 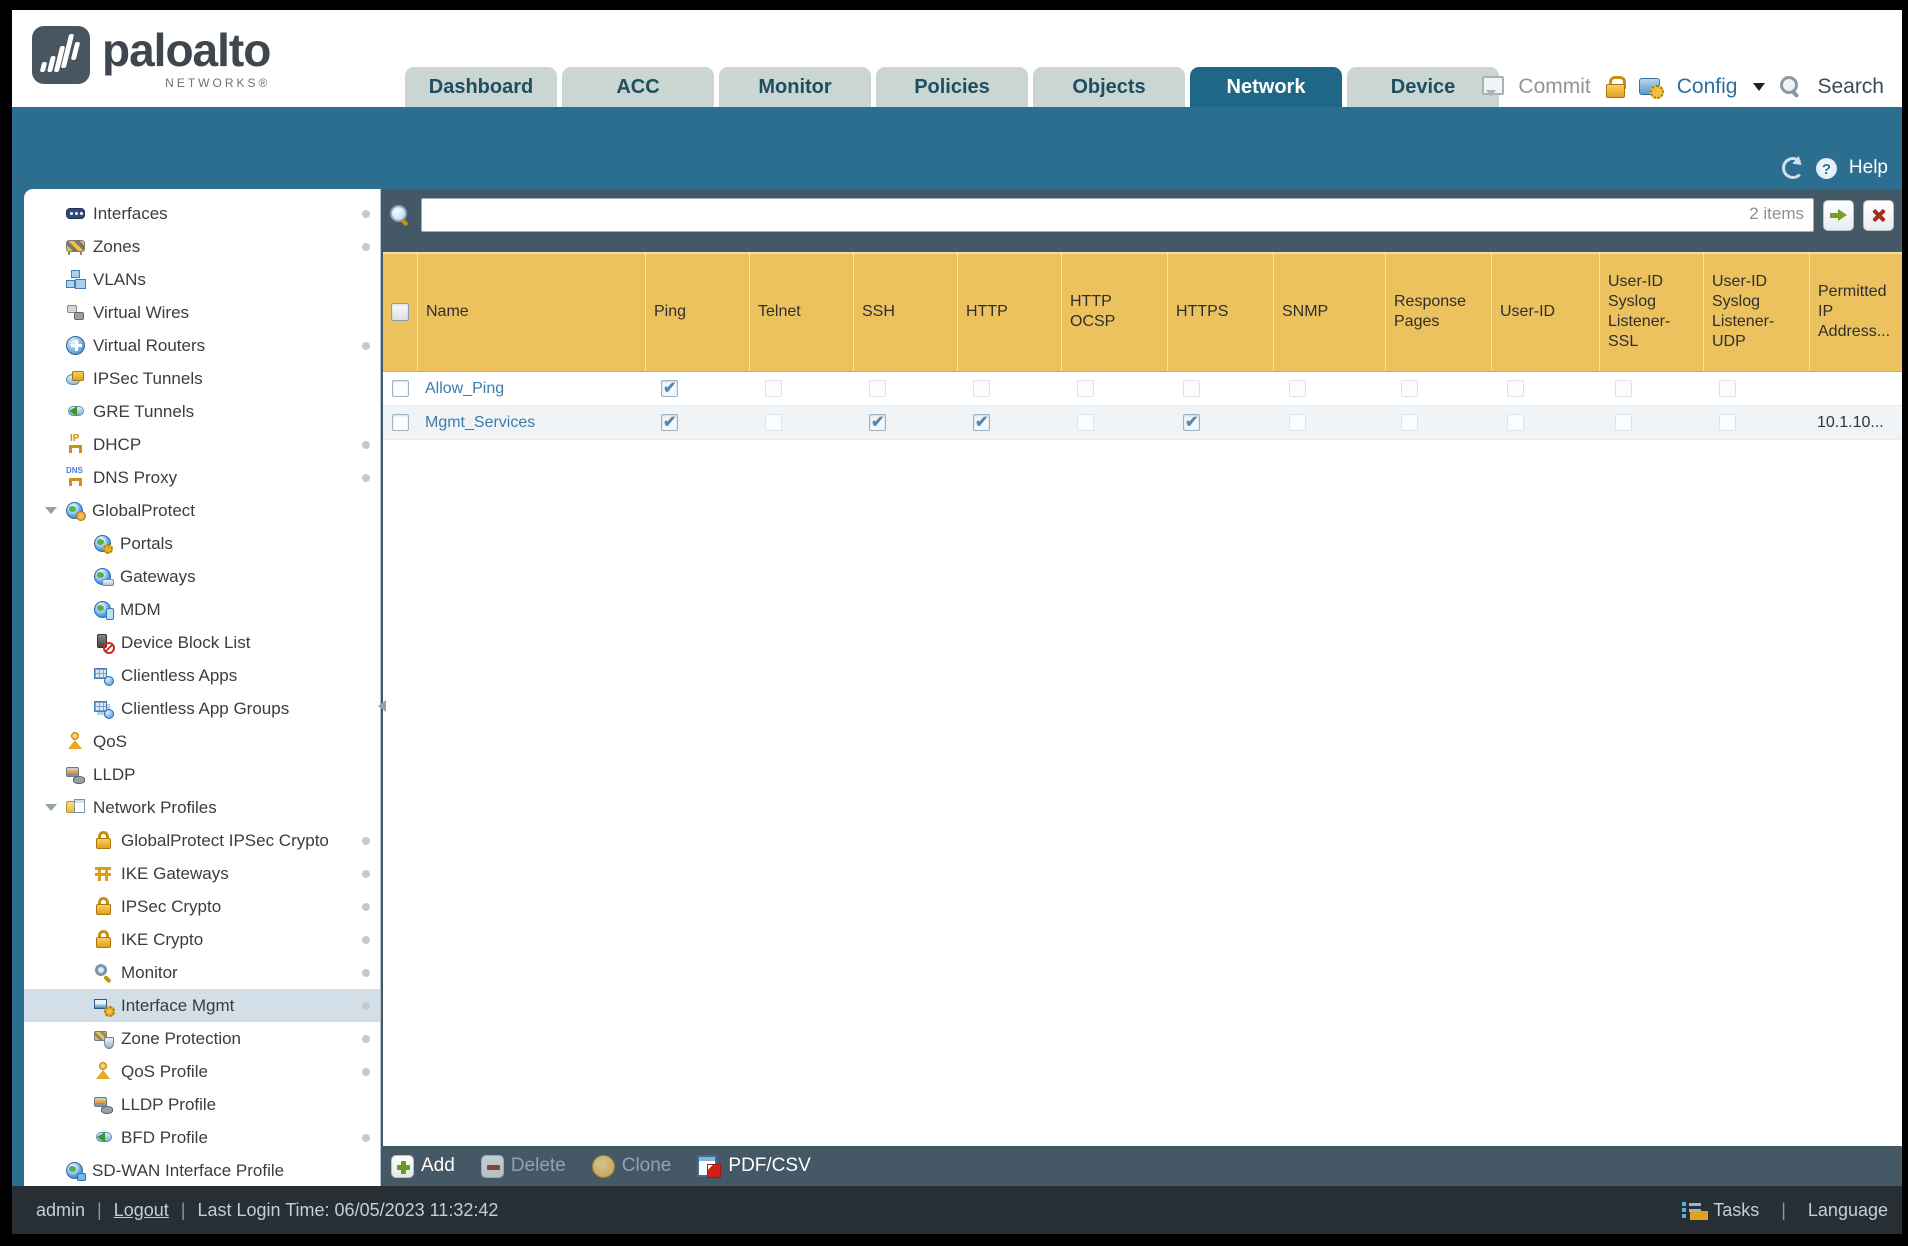 What do you see at coordinates (202, 246) in the screenshot?
I see `sidebar-item-zones: Zones` at bounding box center [202, 246].